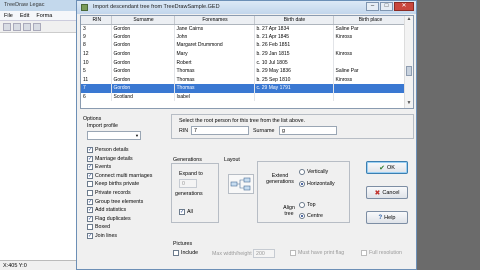 The width and height of the screenshot is (480, 270). What do you see at coordinates (176, 253) in the screenshot?
I see `include-checkbox-box` at bounding box center [176, 253].